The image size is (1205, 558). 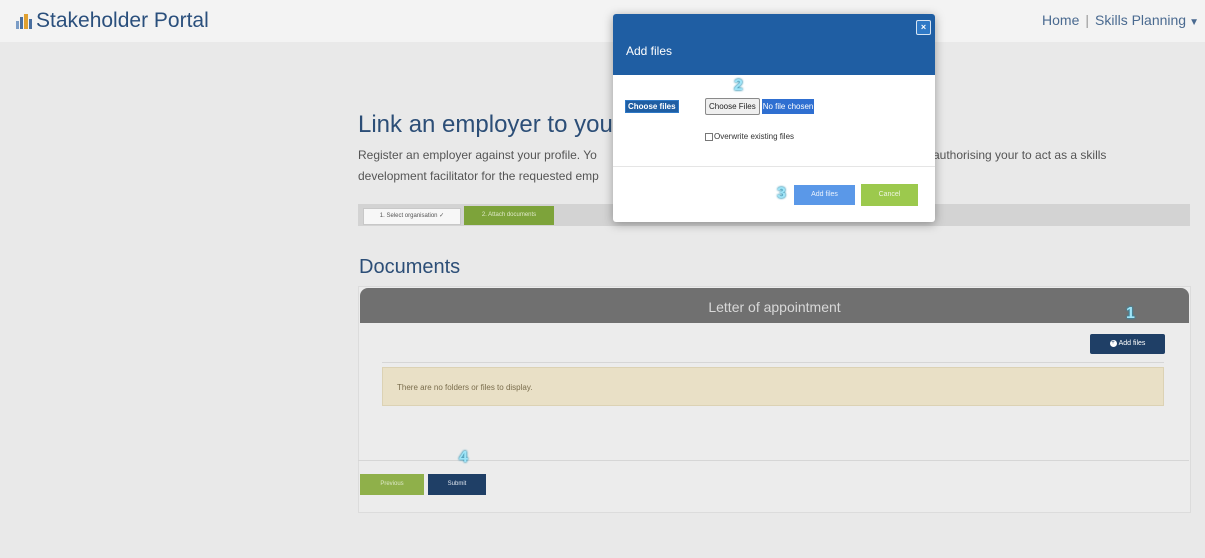 I want to click on previous-button: Previous, so click(x=392, y=484).